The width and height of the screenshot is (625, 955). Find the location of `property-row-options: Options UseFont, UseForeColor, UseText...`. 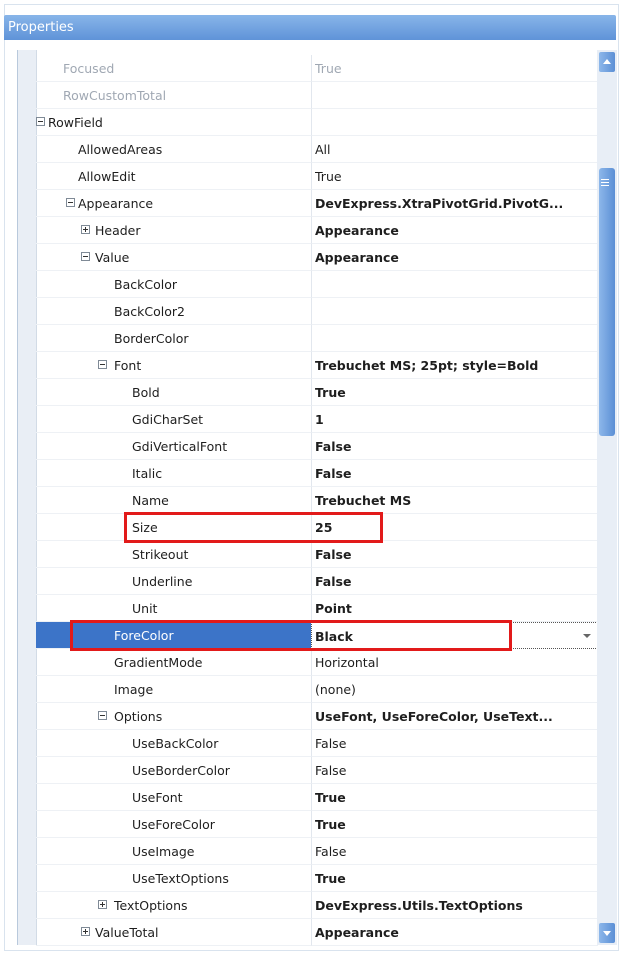

property-row-options: Options UseFont, UseForeColor, UseText... is located at coordinates (308, 716).